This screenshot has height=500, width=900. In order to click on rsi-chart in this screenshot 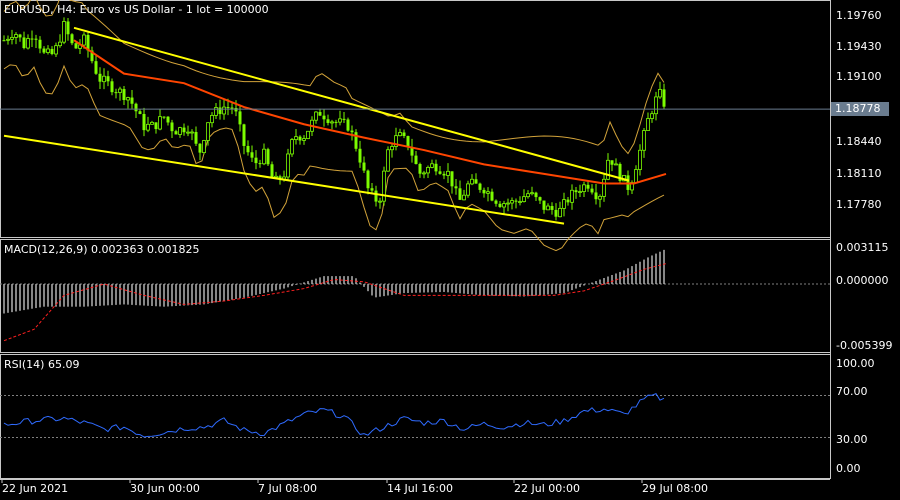, I will do `click(415, 415)`.